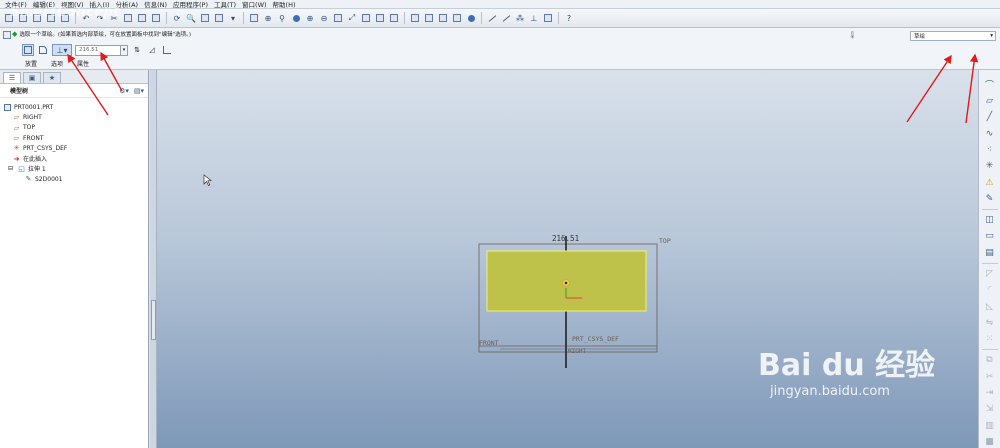  What do you see at coordinates (492, 18) in the screenshot?
I see `datum-planes-toggle-icon` at bounding box center [492, 18].